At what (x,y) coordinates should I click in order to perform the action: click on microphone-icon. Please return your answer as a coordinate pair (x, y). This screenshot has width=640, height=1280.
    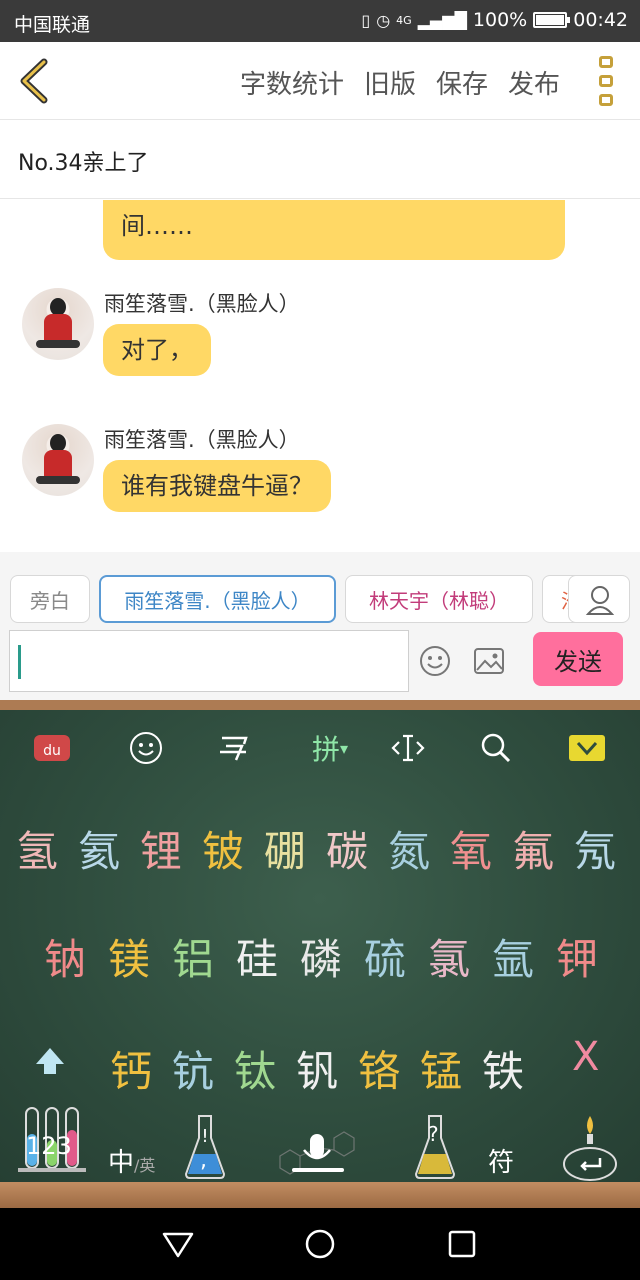
    Looking at the image, I should click on (317, 1153).